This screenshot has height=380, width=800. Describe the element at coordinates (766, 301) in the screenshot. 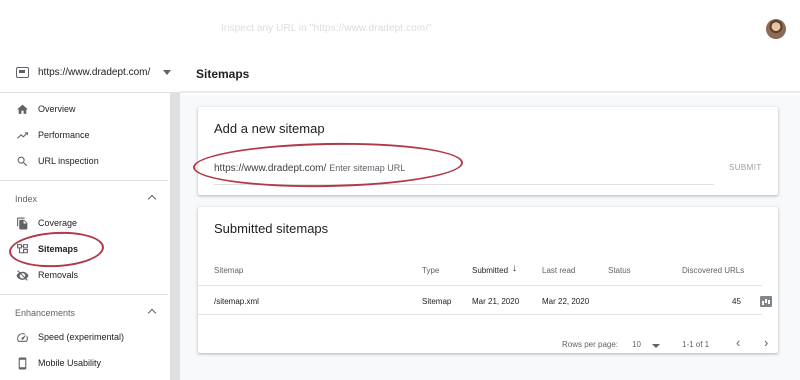

I see `bar-chart-icon` at that location.